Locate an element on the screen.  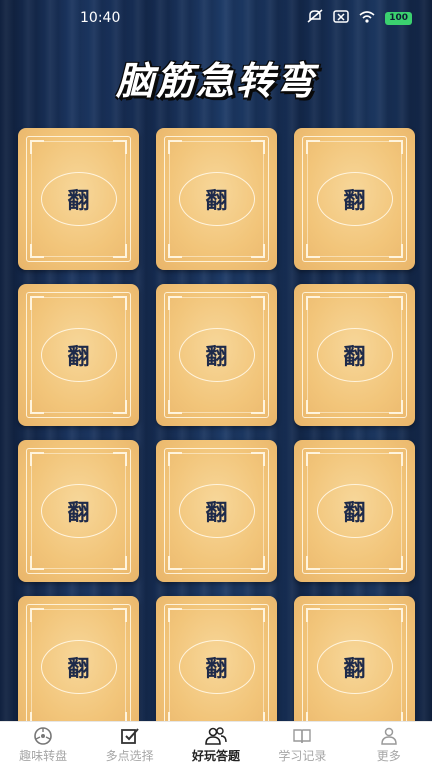
nav-item-records: 学习记录 is located at coordinates (302, 745).